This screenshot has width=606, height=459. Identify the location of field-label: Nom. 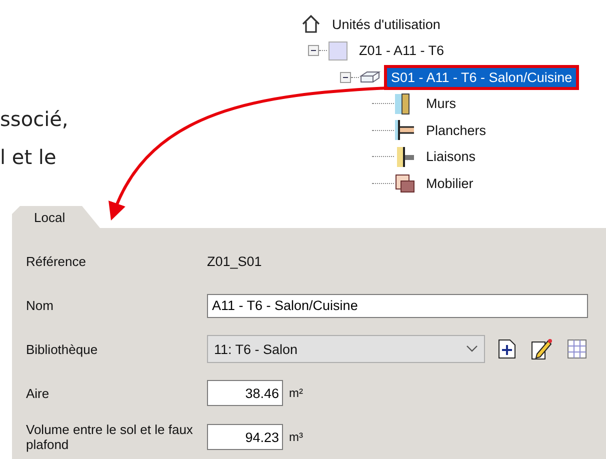
(40, 306).